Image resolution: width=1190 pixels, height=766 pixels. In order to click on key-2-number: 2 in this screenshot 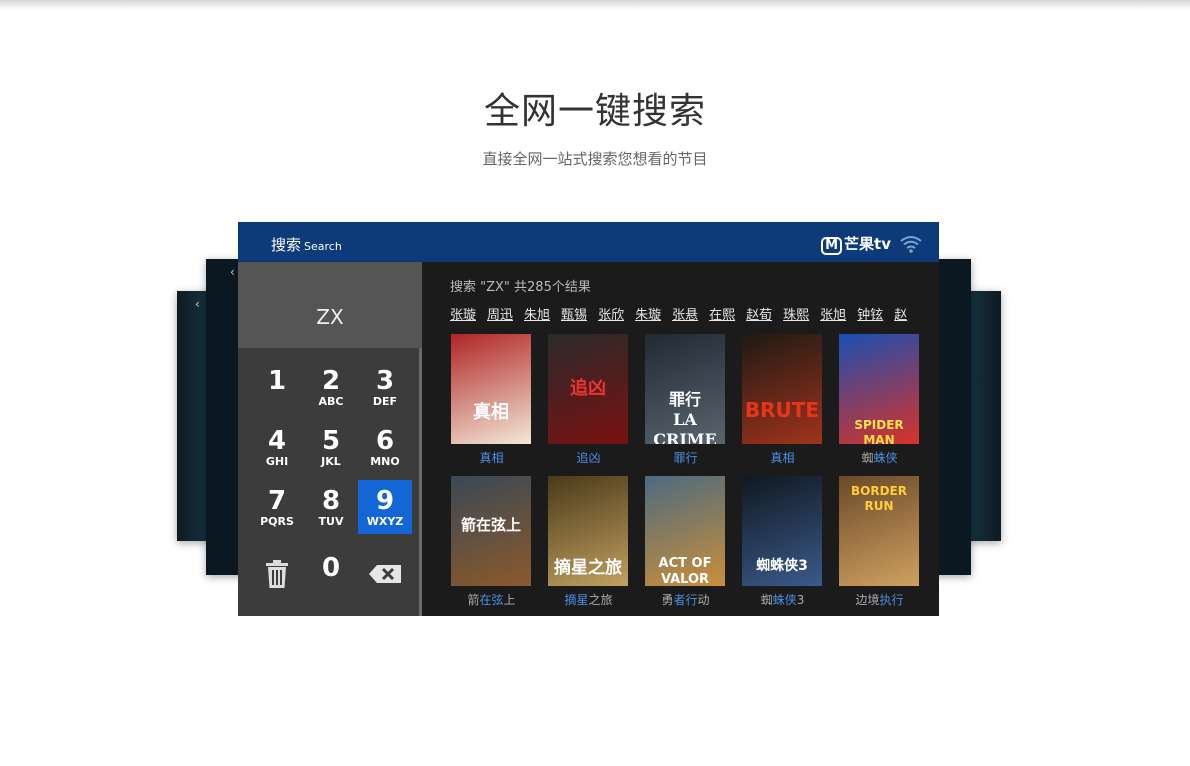, I will do `click(331, 381)`.